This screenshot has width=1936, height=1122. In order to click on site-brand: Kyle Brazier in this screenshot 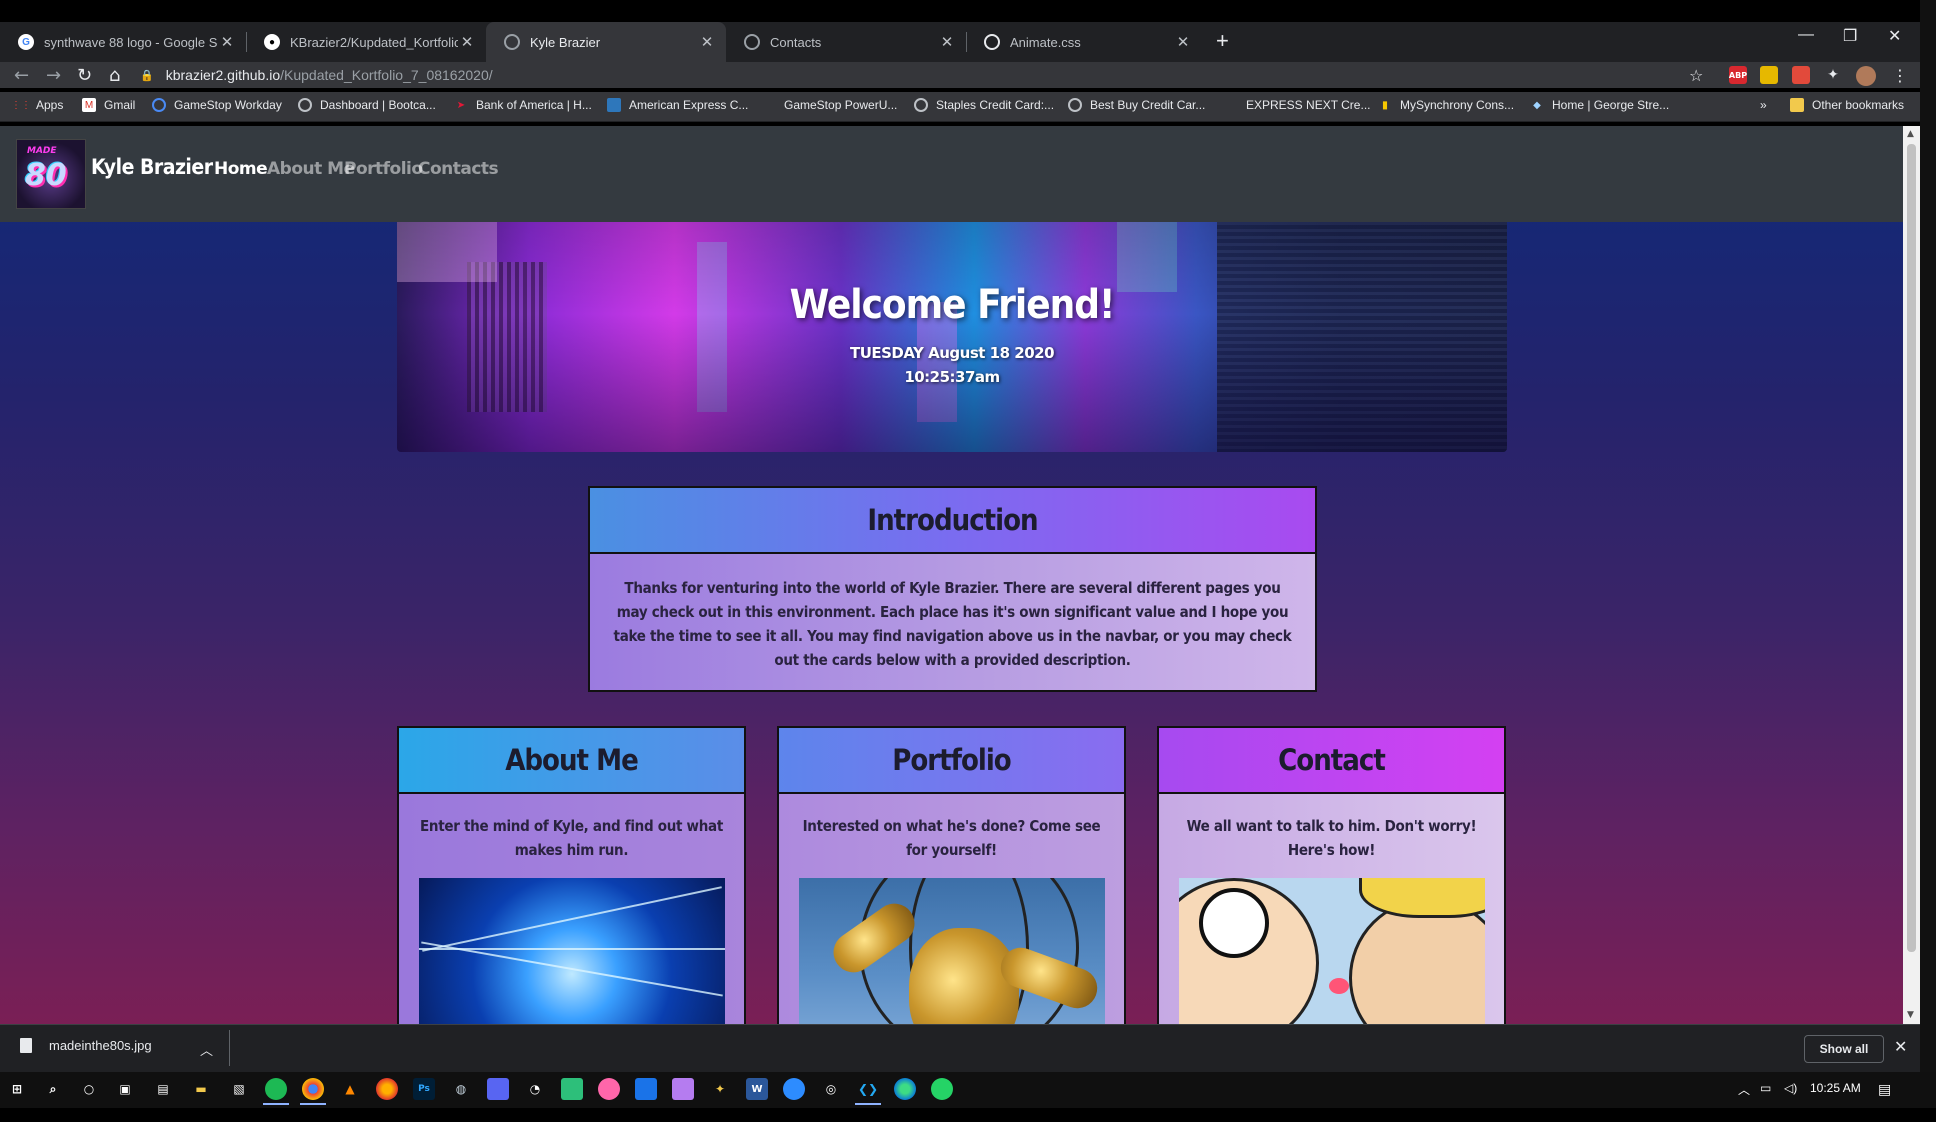, I will do `click(152, 167)`.